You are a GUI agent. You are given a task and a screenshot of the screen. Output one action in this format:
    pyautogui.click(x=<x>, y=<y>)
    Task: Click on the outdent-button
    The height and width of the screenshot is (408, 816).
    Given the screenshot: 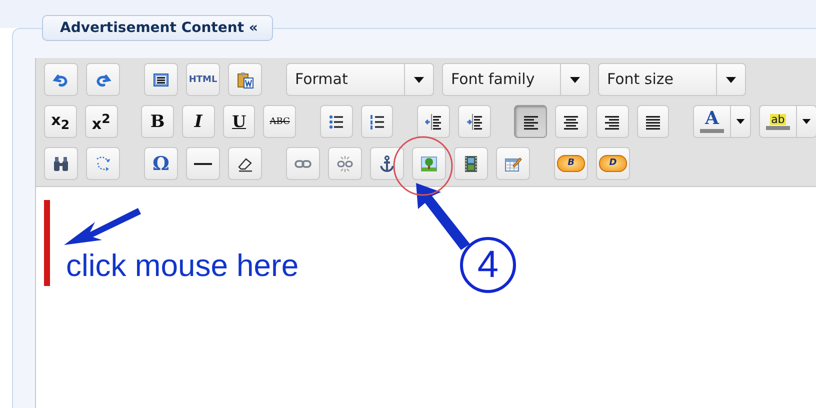 What is the action you would take?
    pyautogui.click(x=433, y=121)
    